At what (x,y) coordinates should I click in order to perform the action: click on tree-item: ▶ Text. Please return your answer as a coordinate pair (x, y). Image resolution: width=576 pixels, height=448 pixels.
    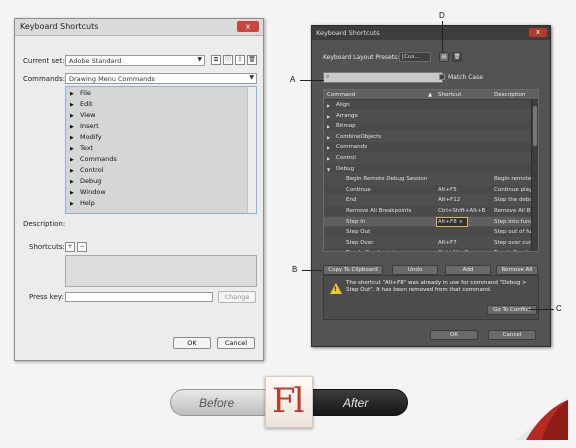
    Looking at the image, I should click on (161, 149).